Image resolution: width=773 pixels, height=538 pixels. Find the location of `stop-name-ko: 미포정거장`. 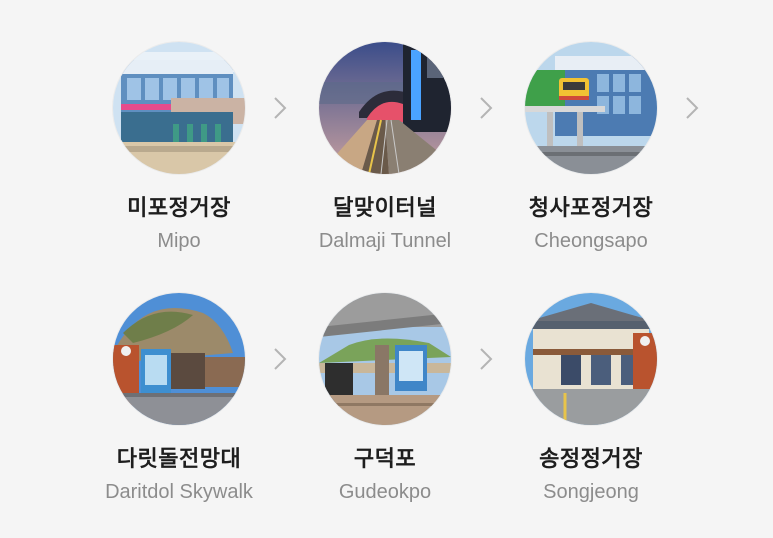

stop-name-ko: 미포정거장 is located at coordinates (179, 208).